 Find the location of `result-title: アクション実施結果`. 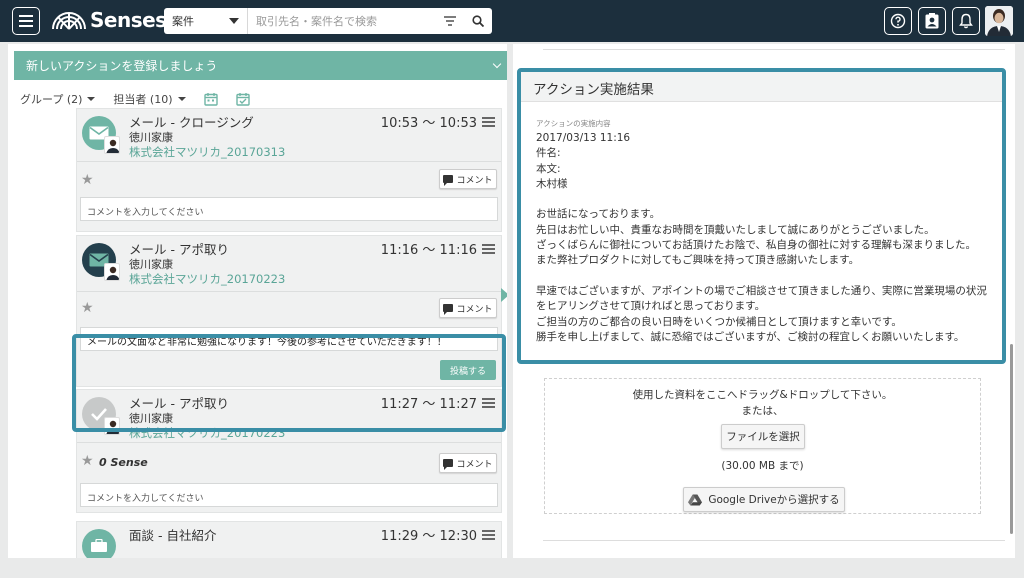

result-title: アクション実施結果 is located at coordinates (761, 87).